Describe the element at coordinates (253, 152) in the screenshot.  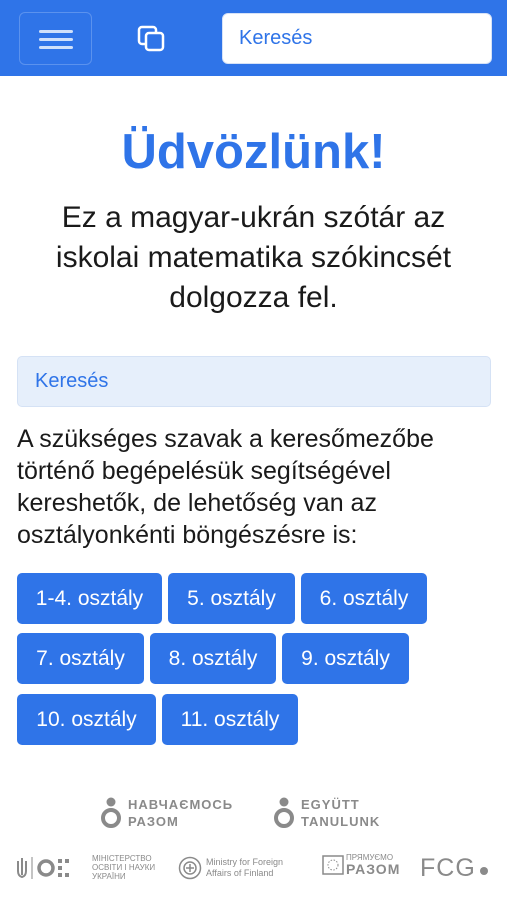
I see `page-title: Üdvözlünk!` at that location.